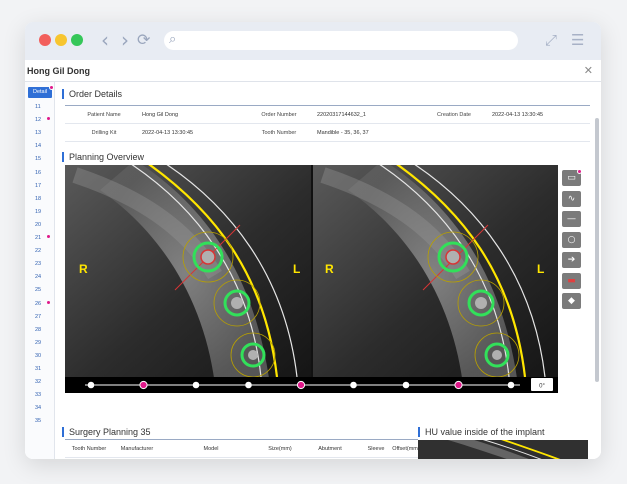 This screenshot has height=484, width=627. I want to click on sidebar-item-label: 21, so click(38, 238).